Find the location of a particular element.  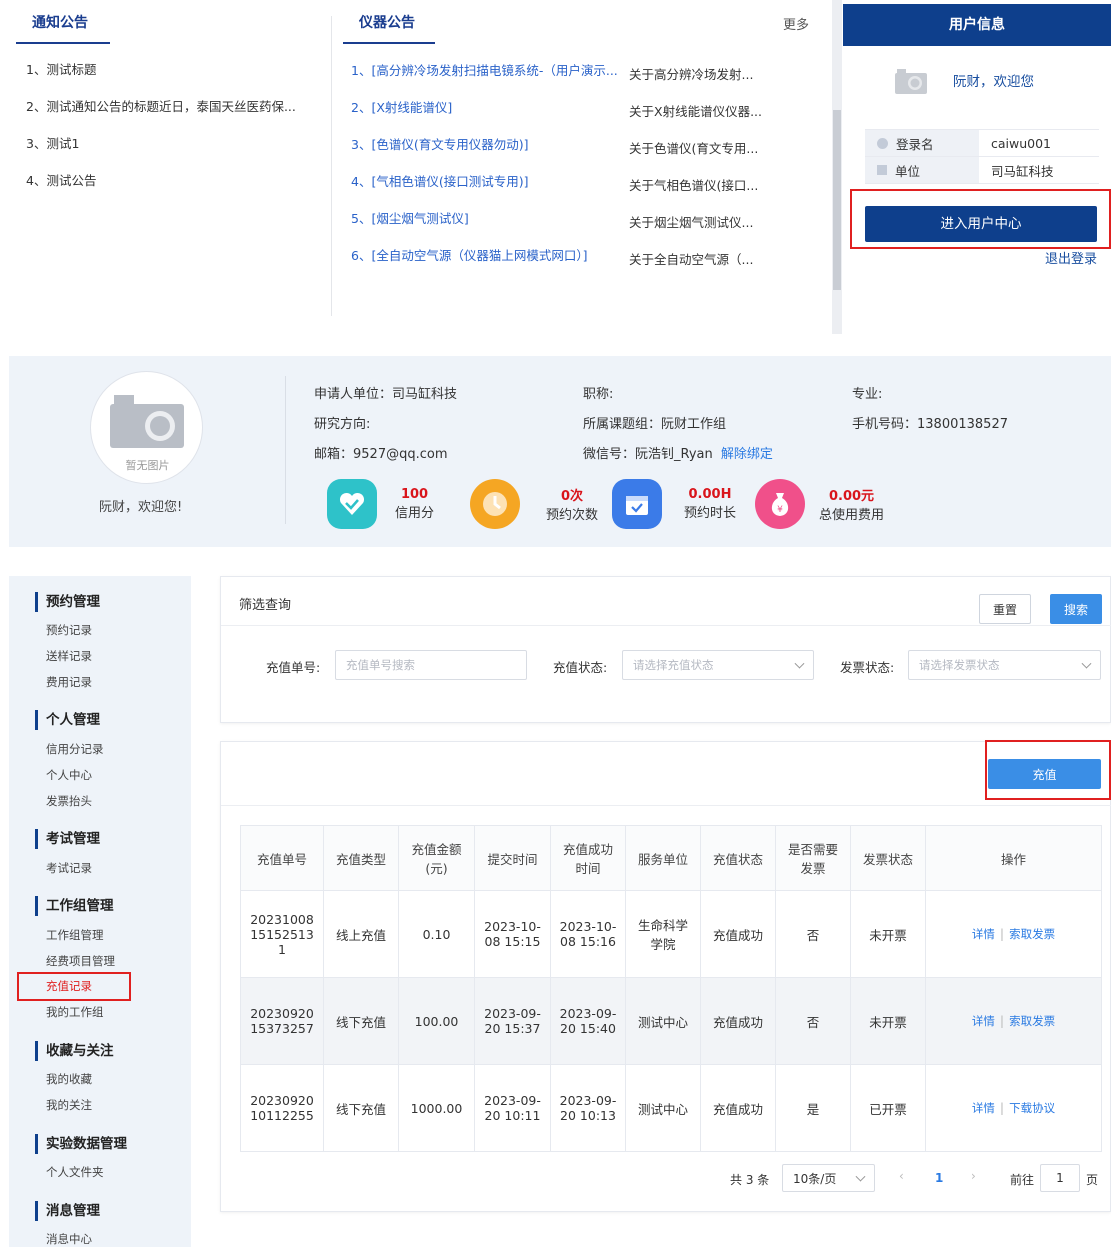

stat-booking-count: 0次 预约次数 is located at coordinates (534, 504).